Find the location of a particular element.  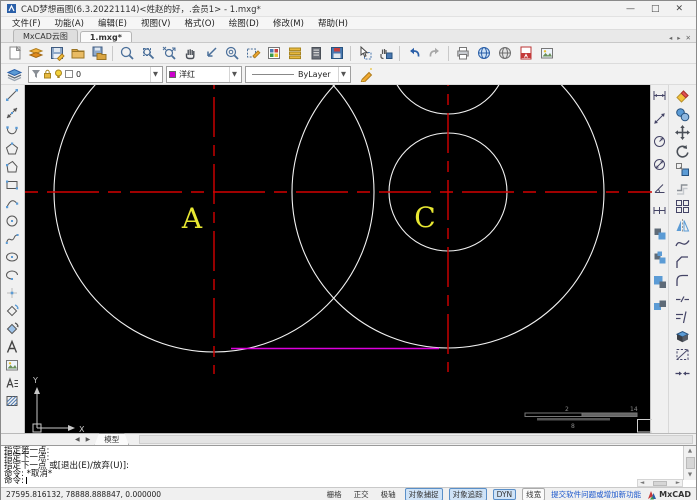

dim-angular-button is located at coordinates (659, 187).